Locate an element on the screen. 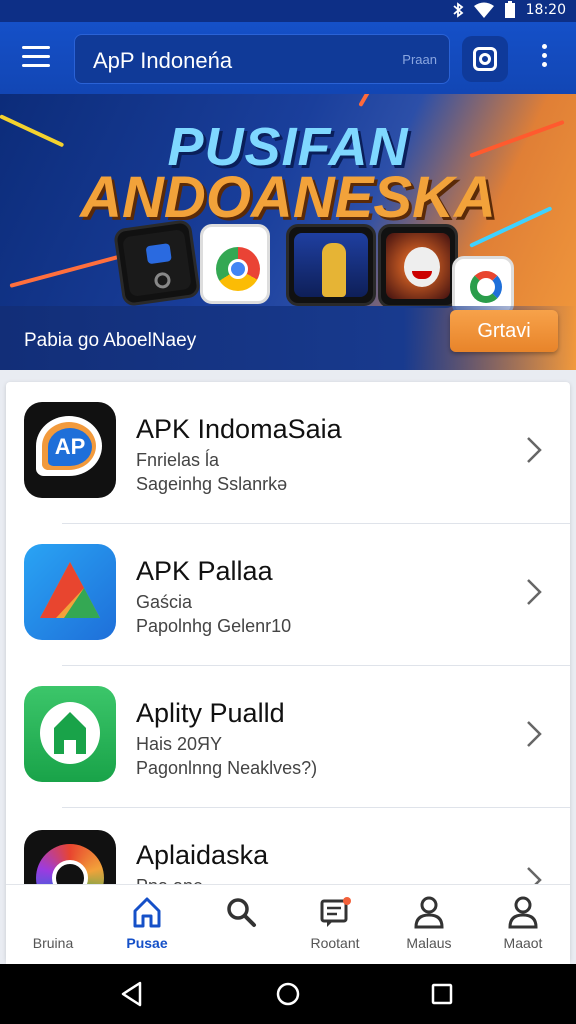  nav-item-search is located at coordinates (241, 925).